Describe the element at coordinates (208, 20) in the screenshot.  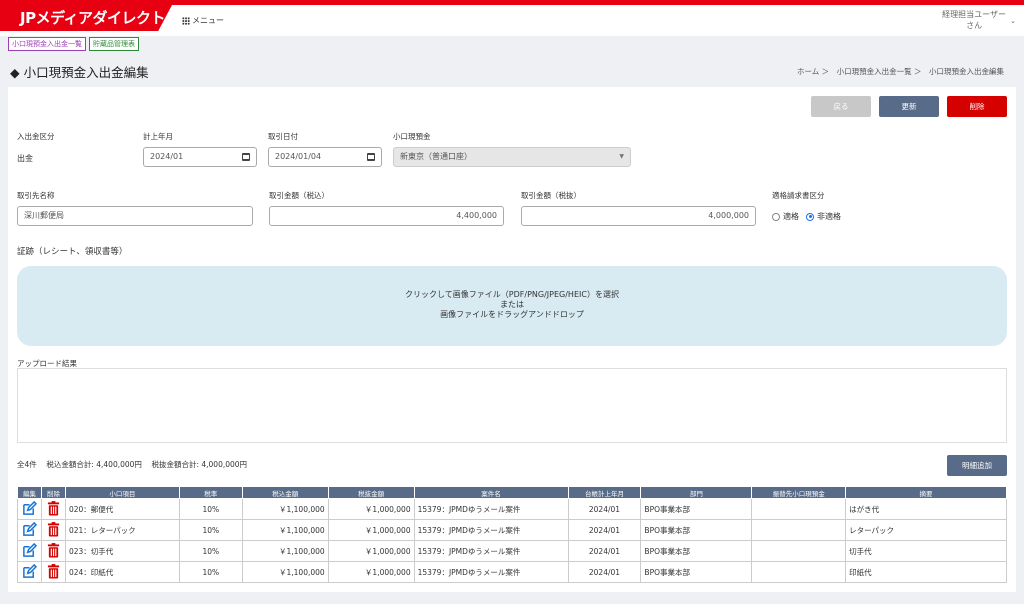
I see `menu-label: メニュー` at that location.